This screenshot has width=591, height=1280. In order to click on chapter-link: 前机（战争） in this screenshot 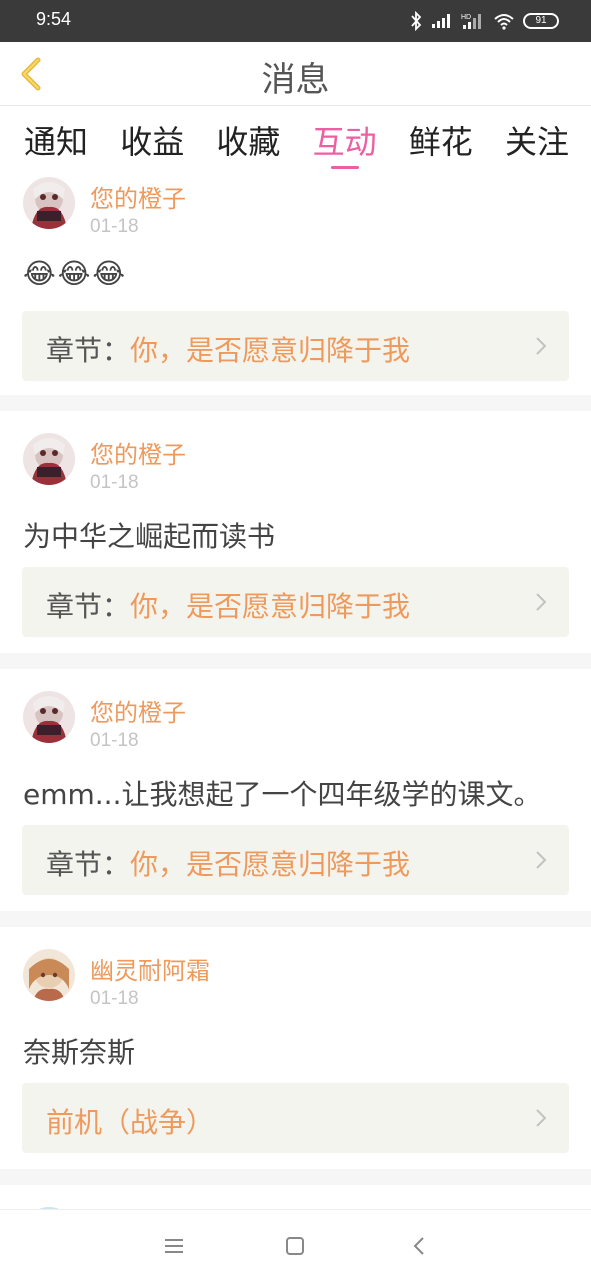, I will do `click(295, 1118)`.